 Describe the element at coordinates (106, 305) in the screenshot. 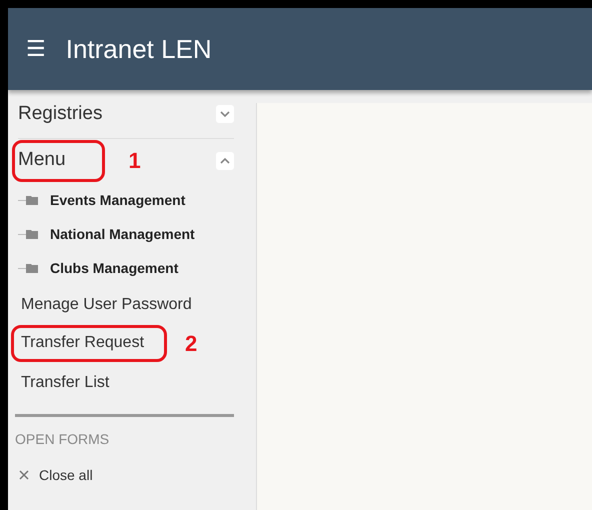

I see `menu-link: Menage User Password` at that location.